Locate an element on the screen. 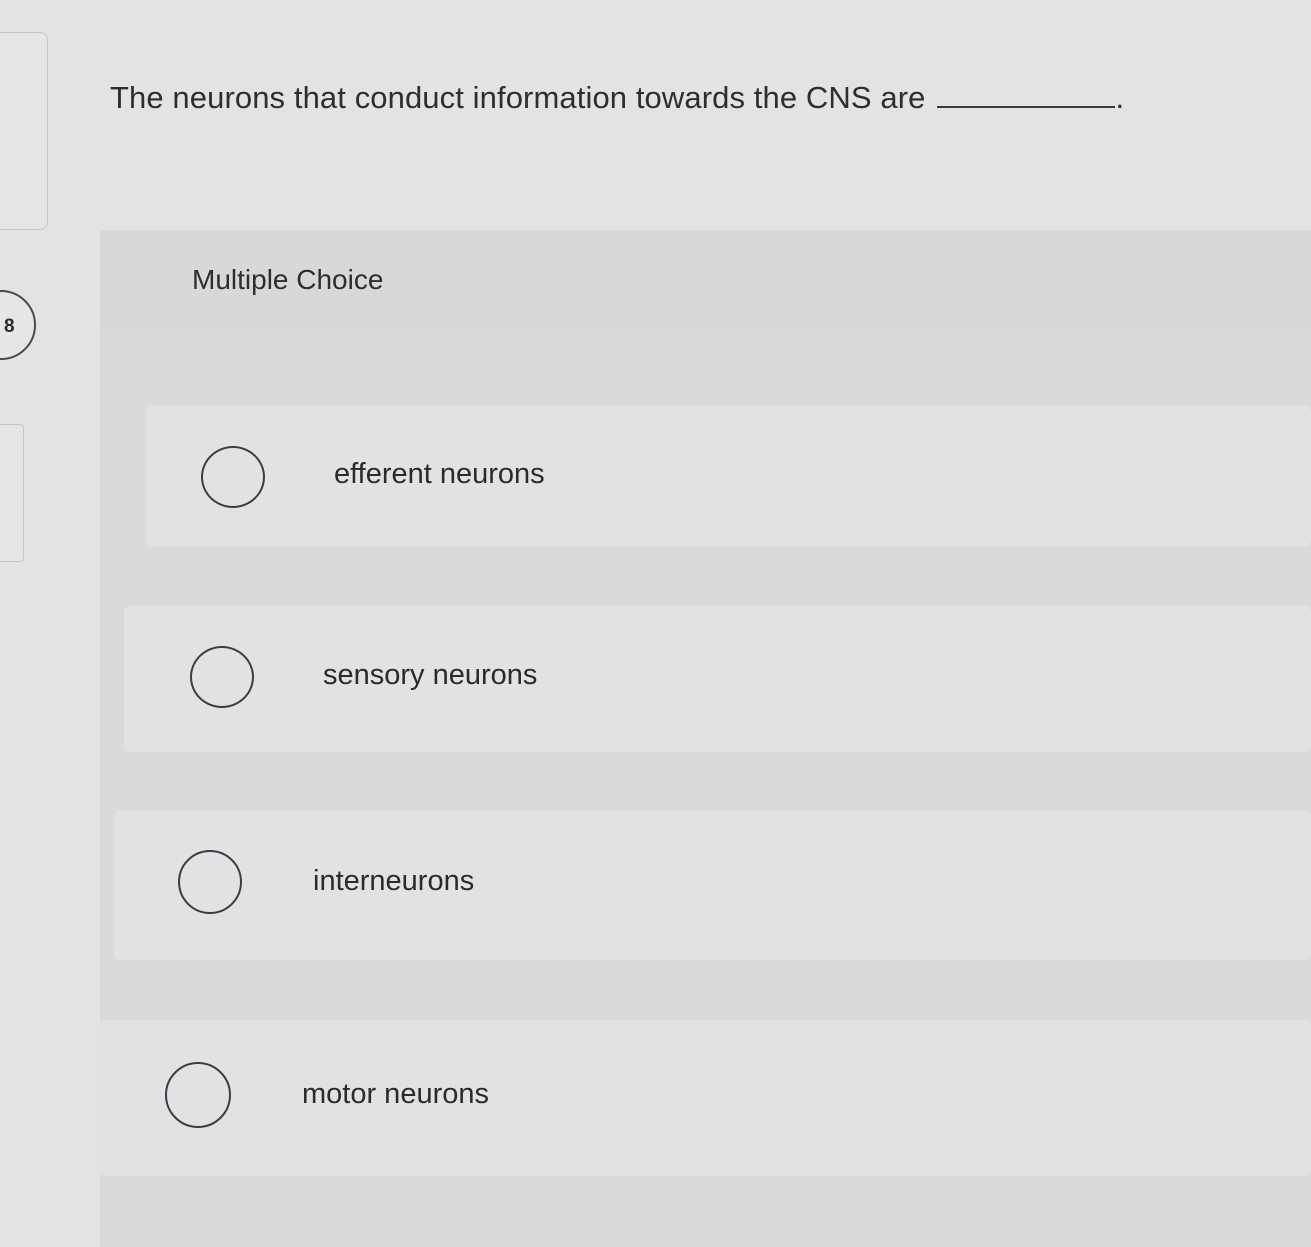  option-label: motor neurons is located at coordinates (395, 1094).